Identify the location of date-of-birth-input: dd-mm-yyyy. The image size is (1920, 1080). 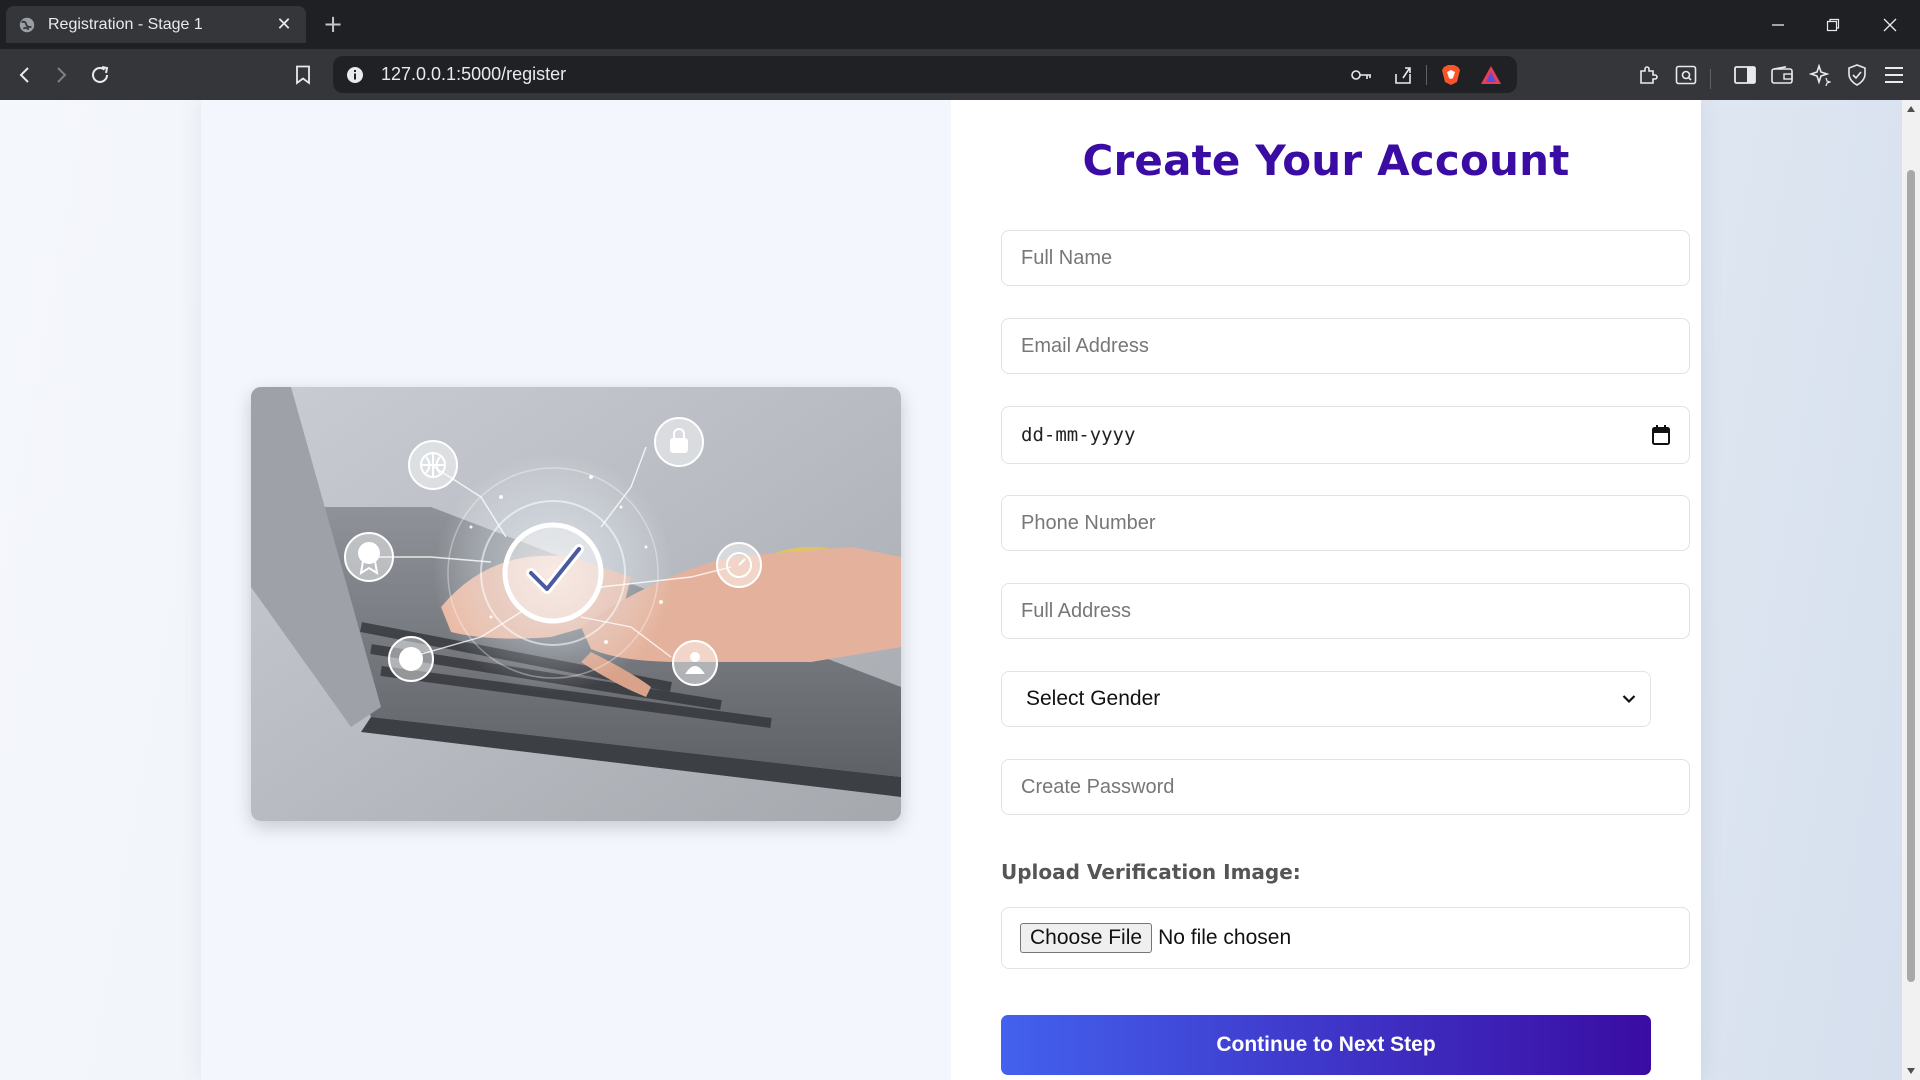
(1345, 435).